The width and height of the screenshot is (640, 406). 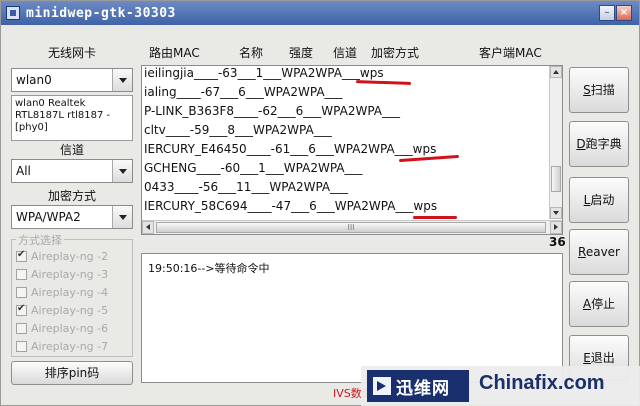 What do you see at coordinates (555, 142) in the screenshot?
I see `vertical-scrollbar` at bounding box center [555, 142].